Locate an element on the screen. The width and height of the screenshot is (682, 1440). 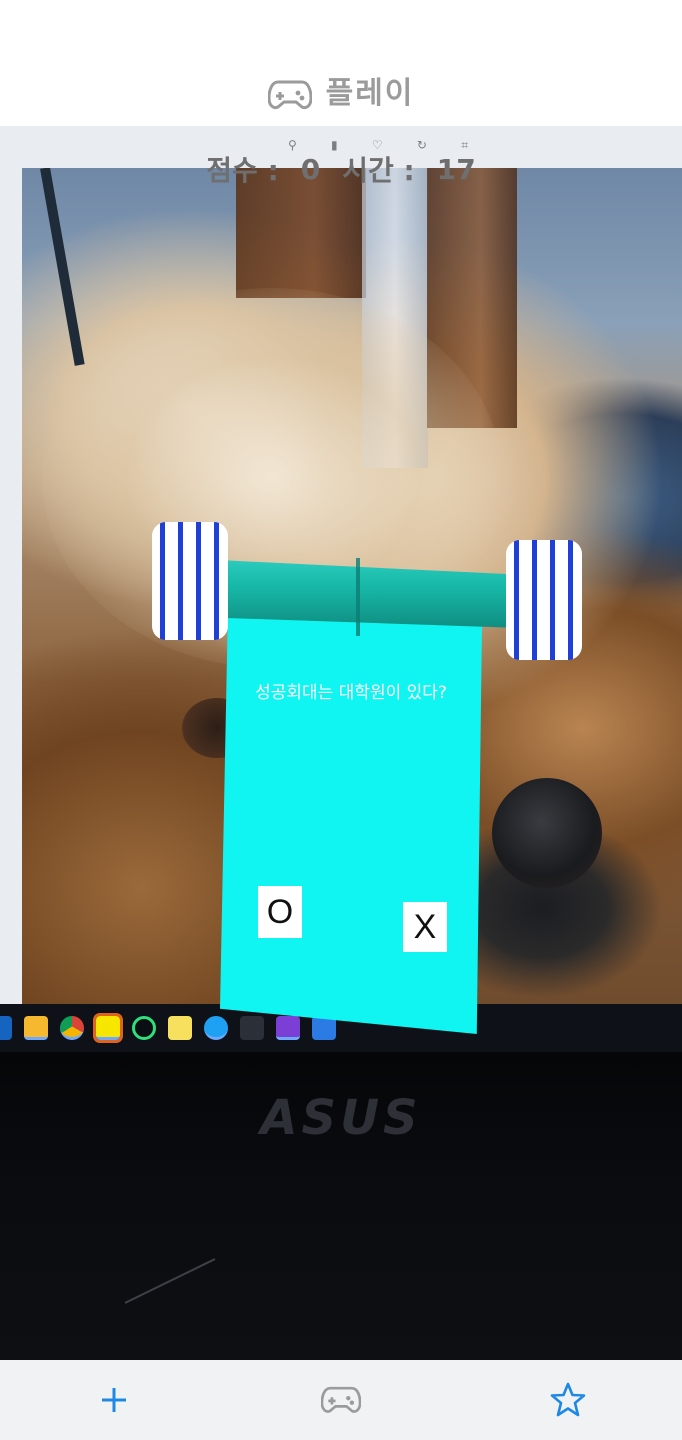
star-icon is located at coordinates (568, 1399).